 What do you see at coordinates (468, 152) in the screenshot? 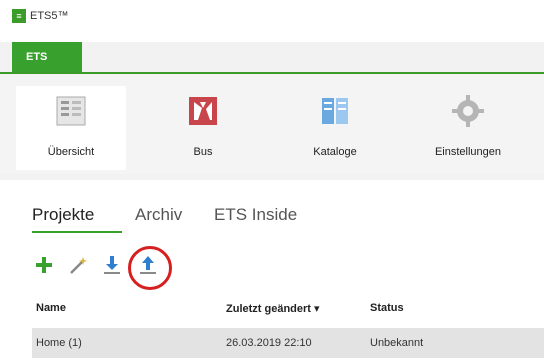
I see `settings-label: Einstellungen` at bounding box center [468, 152].